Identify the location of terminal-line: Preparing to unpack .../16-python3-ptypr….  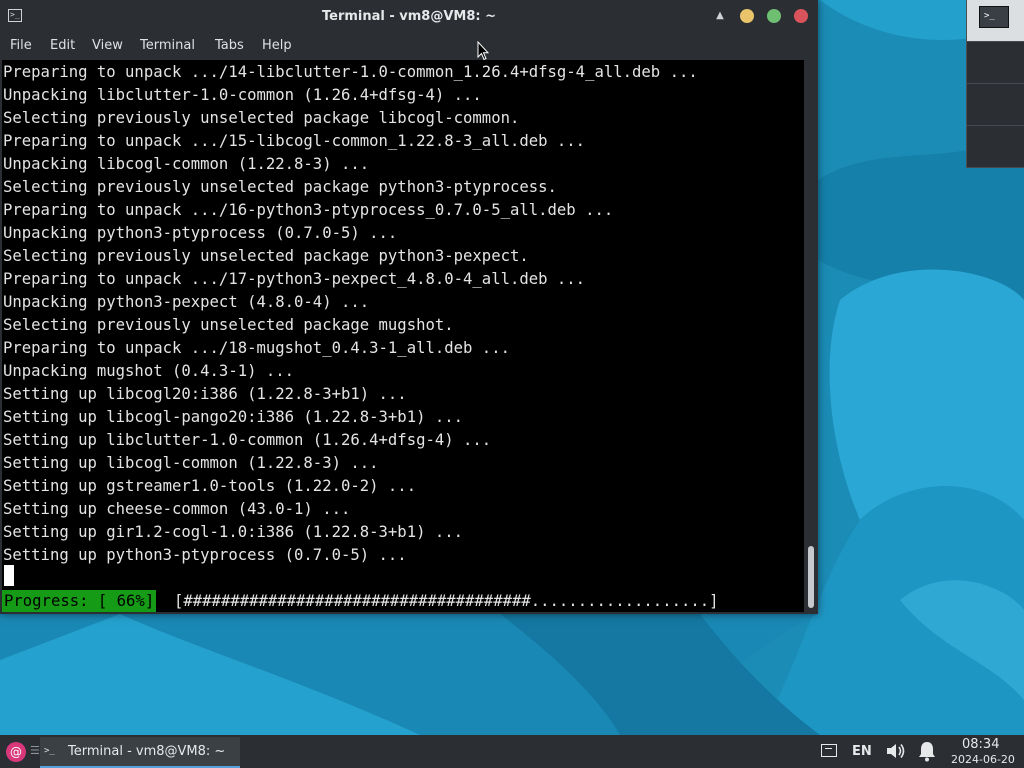
(308, 210).